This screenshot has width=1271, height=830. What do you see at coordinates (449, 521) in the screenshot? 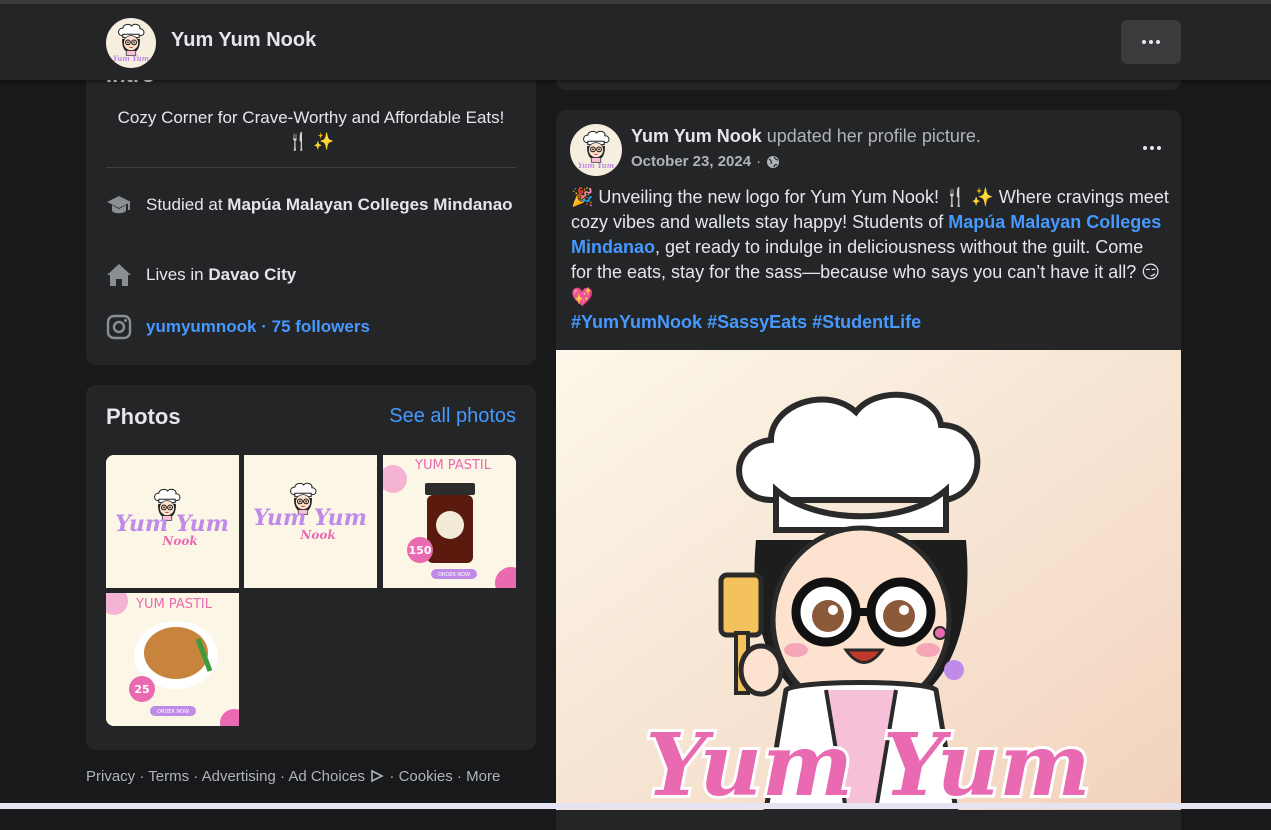
I see `photo-thumbnail: YUM PASTIL 150 ORDER NOW` at bounding box center [449, 521].